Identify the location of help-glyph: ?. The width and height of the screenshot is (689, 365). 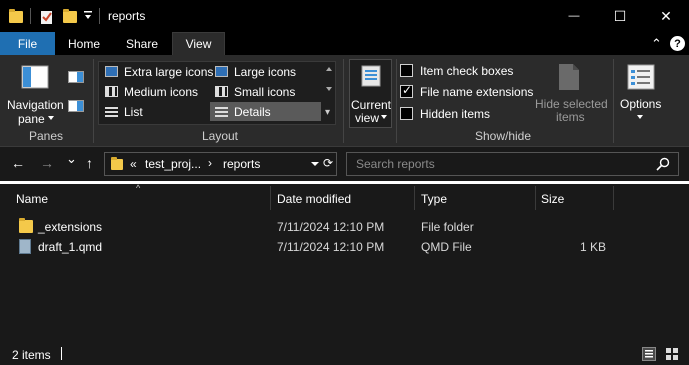
(677, 43).